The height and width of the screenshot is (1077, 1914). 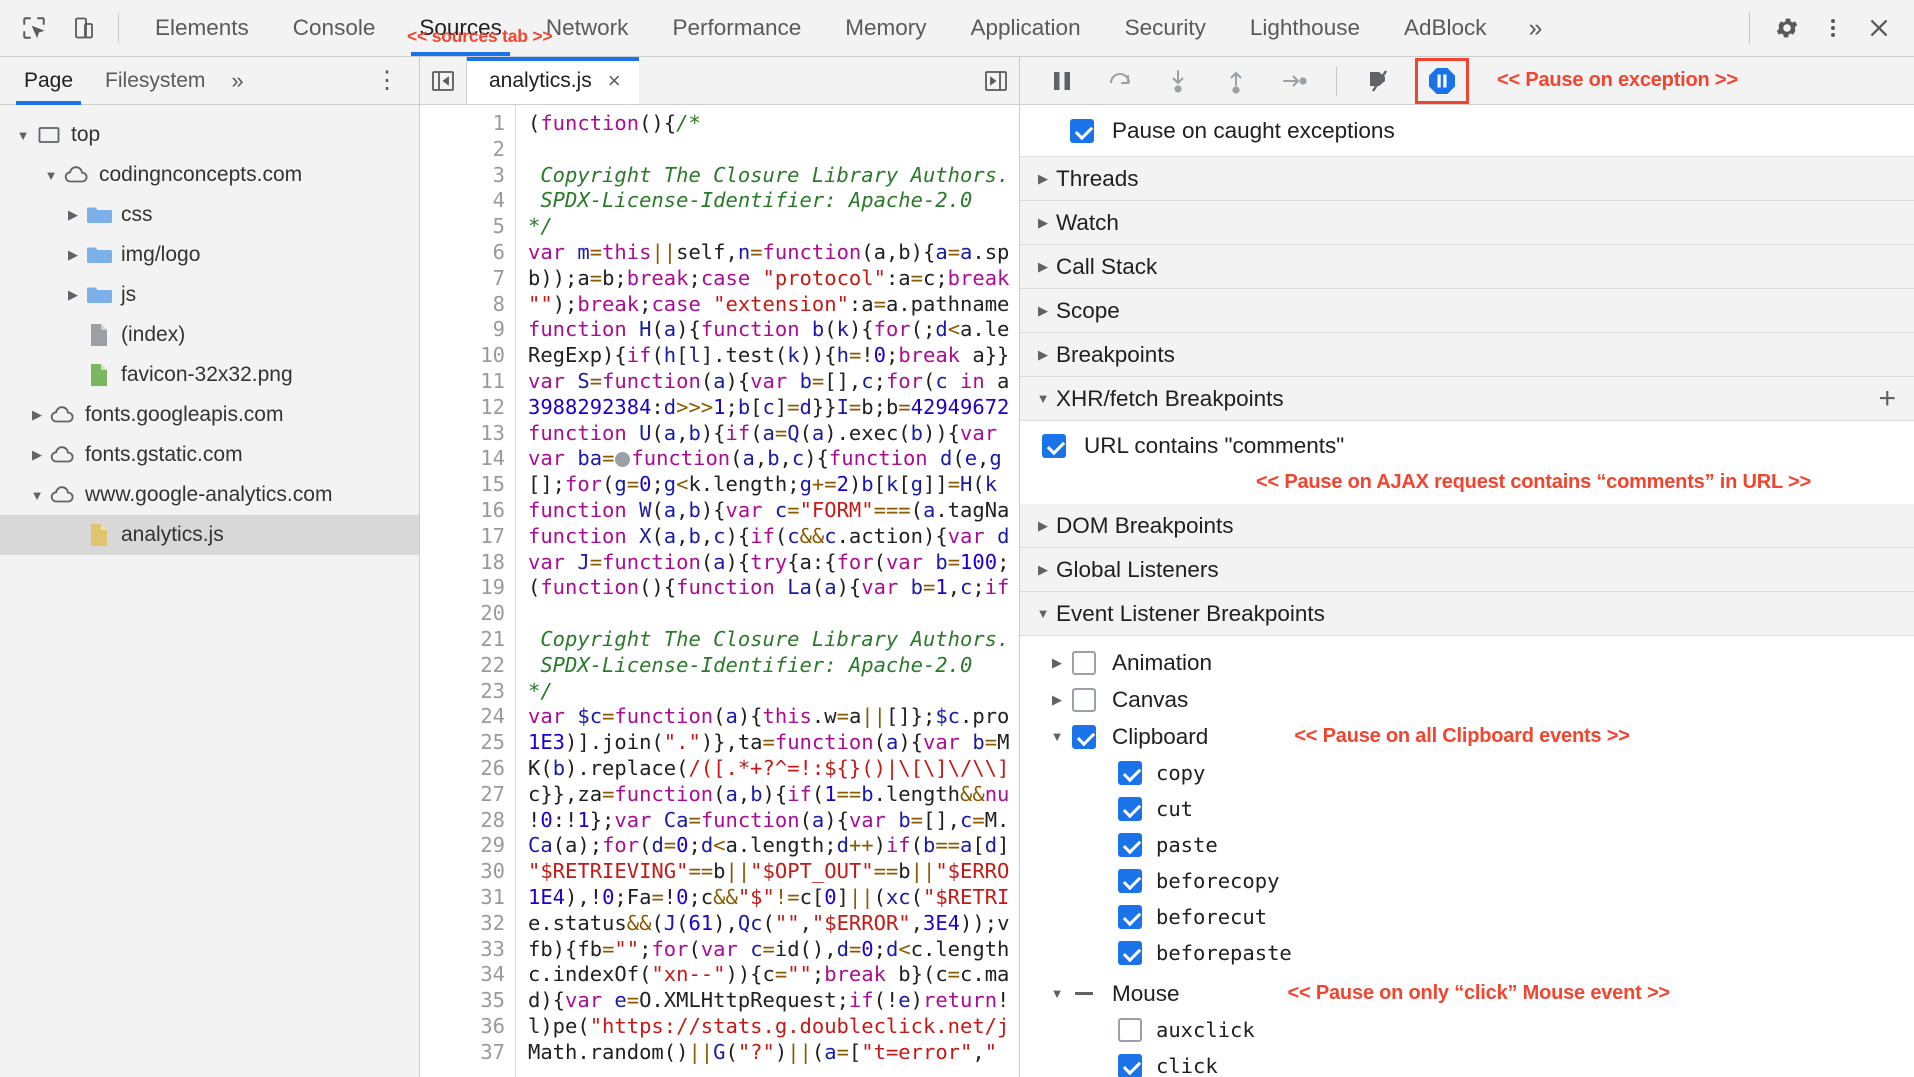 I want to click on elb-event-beforepaste: beforepaste, so click(x=1467, y=953).